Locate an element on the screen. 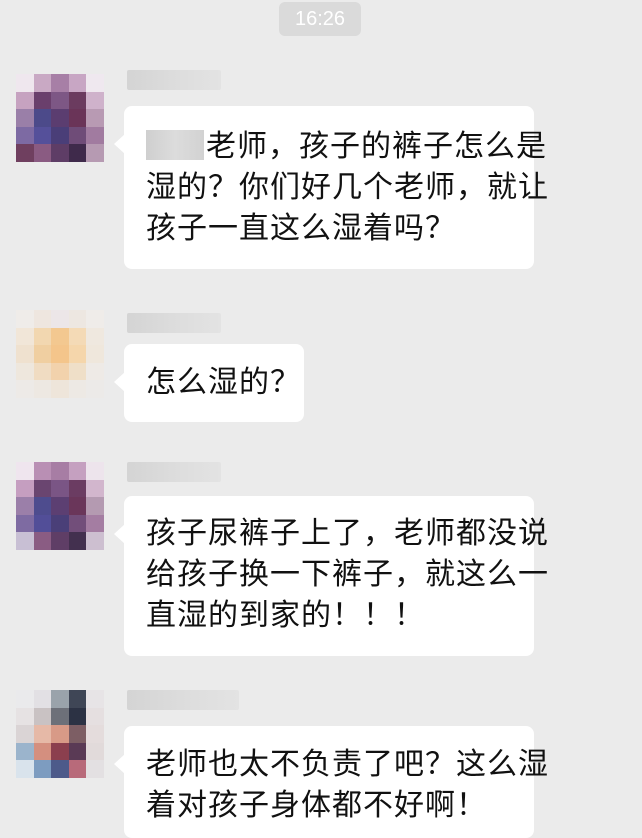 The width and height of the screenshot is (642, 838). message-line: 给孩子换一下裤子，就这么一 is located at coordinates (347, 574).